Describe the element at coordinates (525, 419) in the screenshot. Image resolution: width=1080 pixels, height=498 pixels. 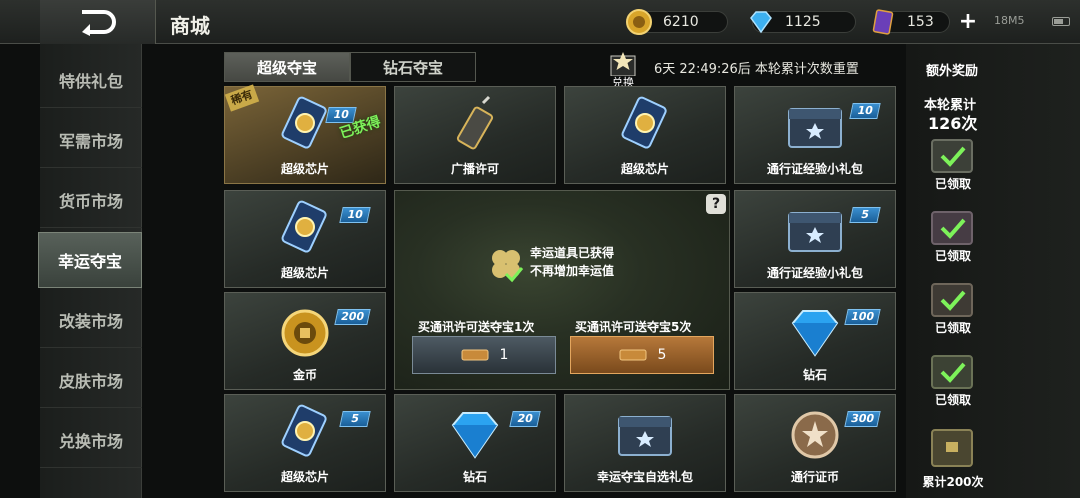
I see `quantity-badge: 20` at that location.